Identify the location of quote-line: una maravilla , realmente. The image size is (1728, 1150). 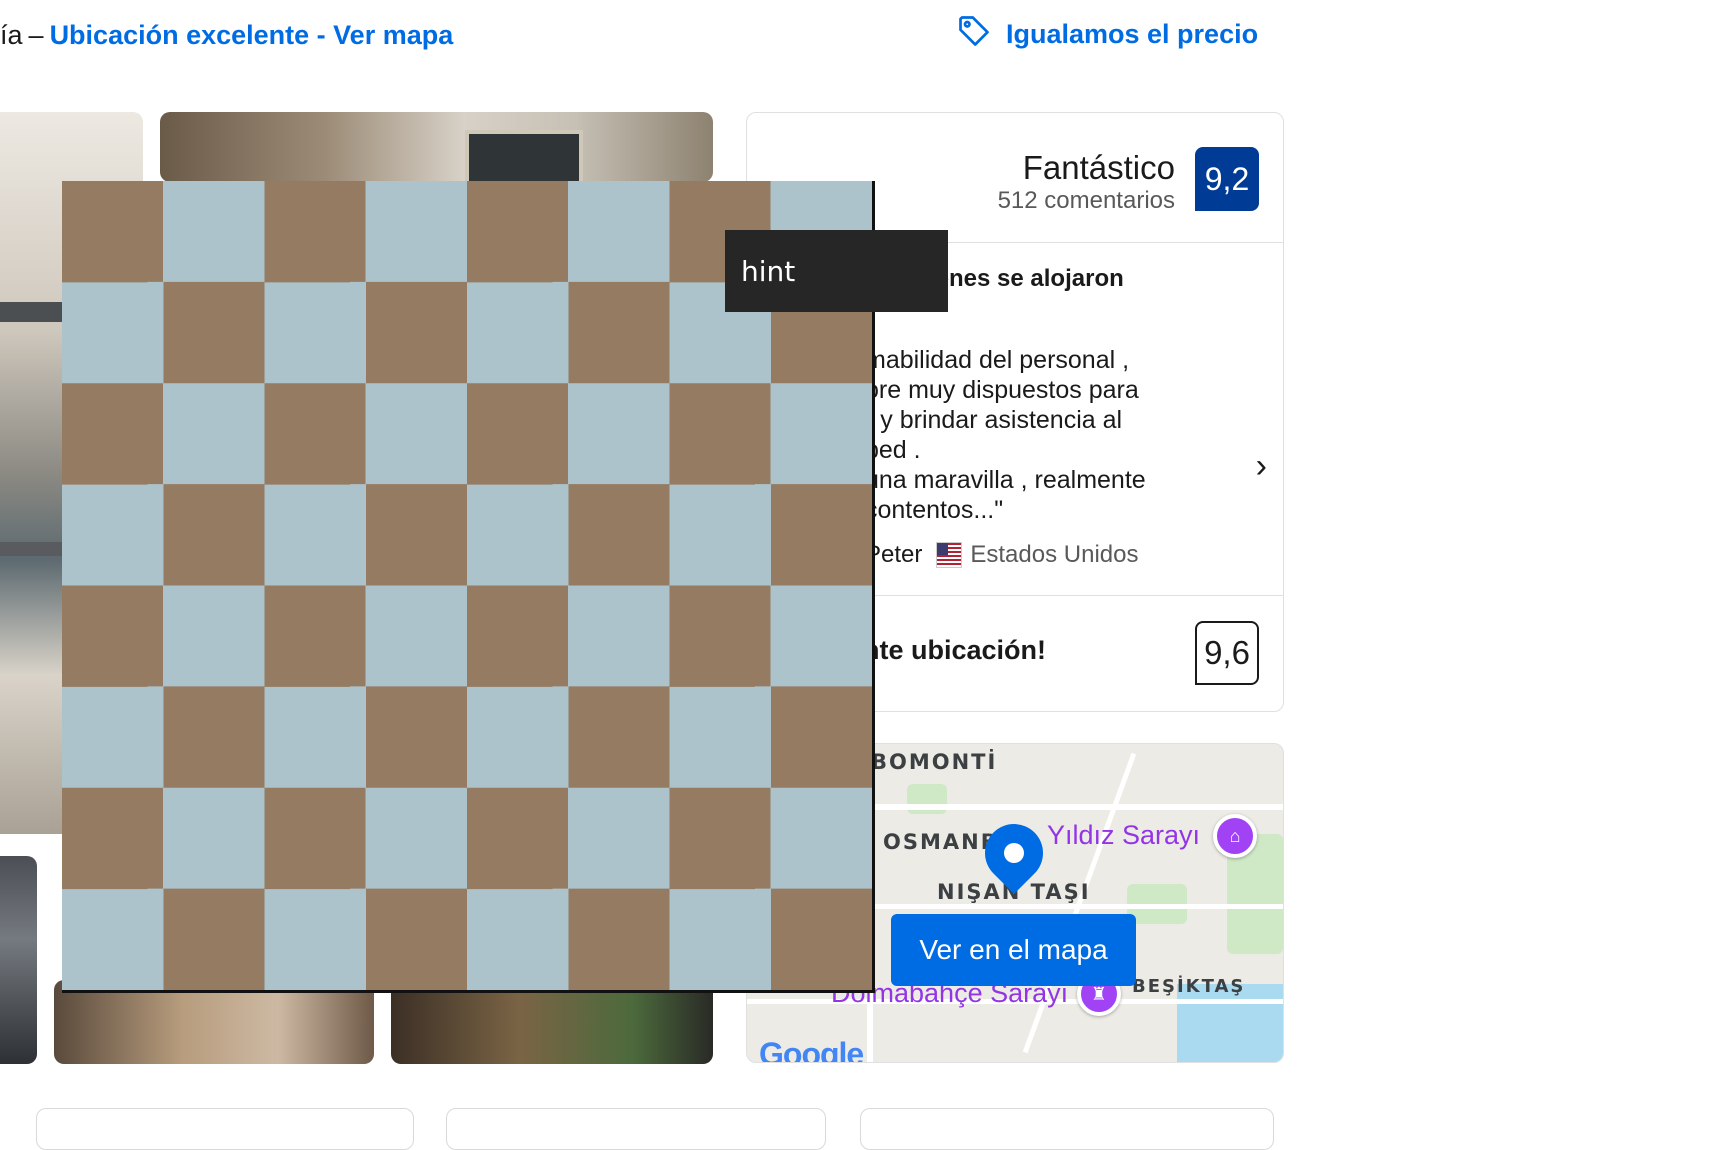
(1005, 480).